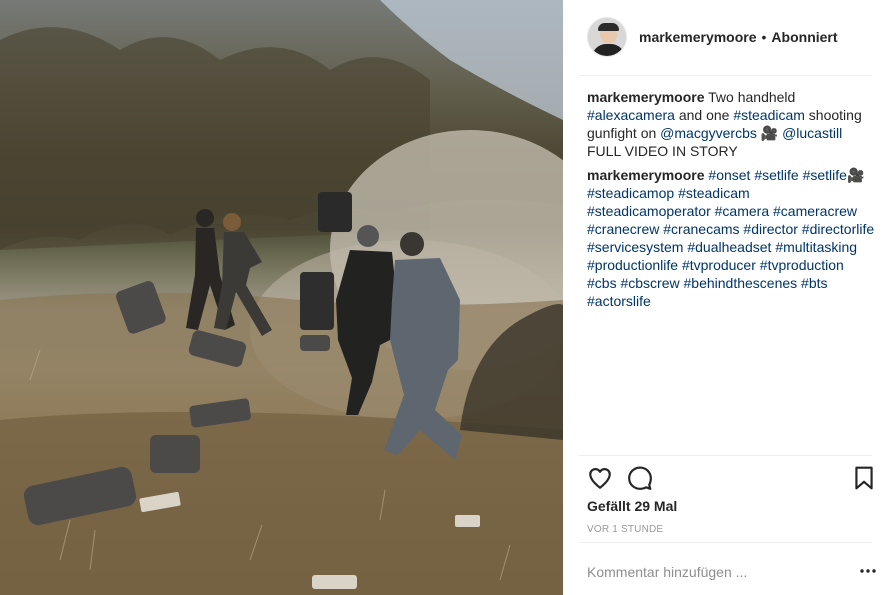 Image resolution: width=896 pixels, height=595 pixels. Describe the element at coordinates (649, 211) in the screenshot. I see `tags-hashtag-link: #steadicamoperator` at that location.